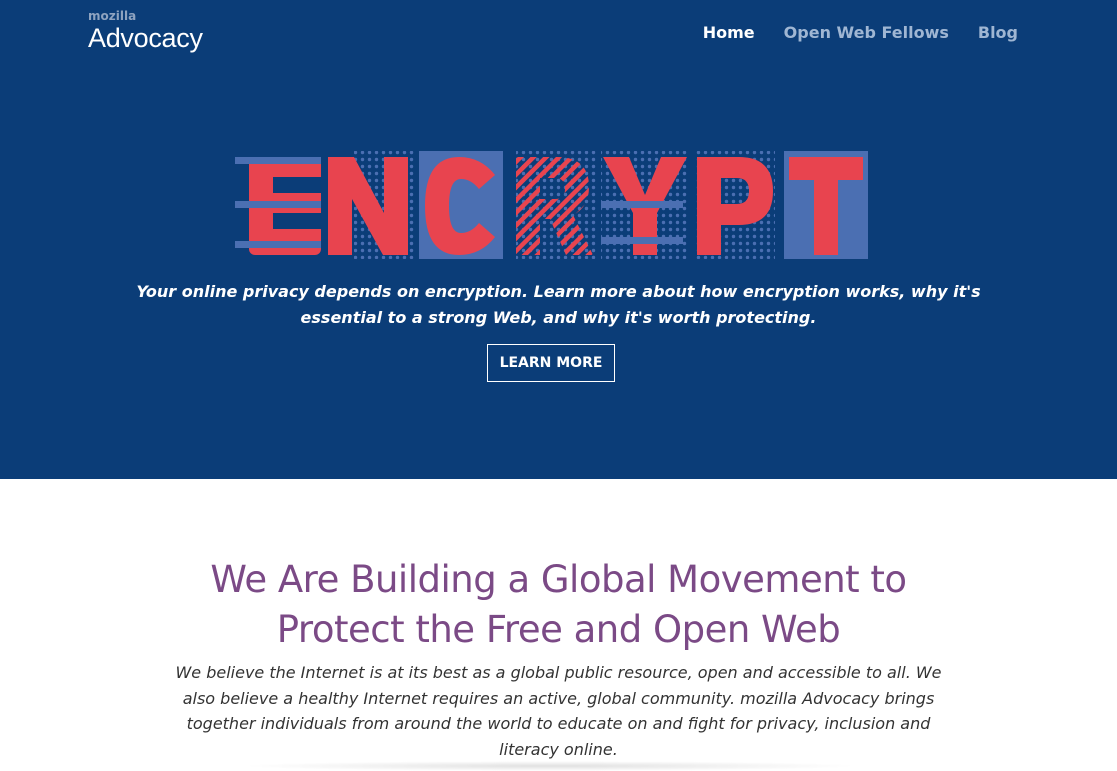  What do you see at coordinates (112, 16) in the screenshot?
I see `brand-mozilla-text: mozilla` at bounding box center [112, 16].